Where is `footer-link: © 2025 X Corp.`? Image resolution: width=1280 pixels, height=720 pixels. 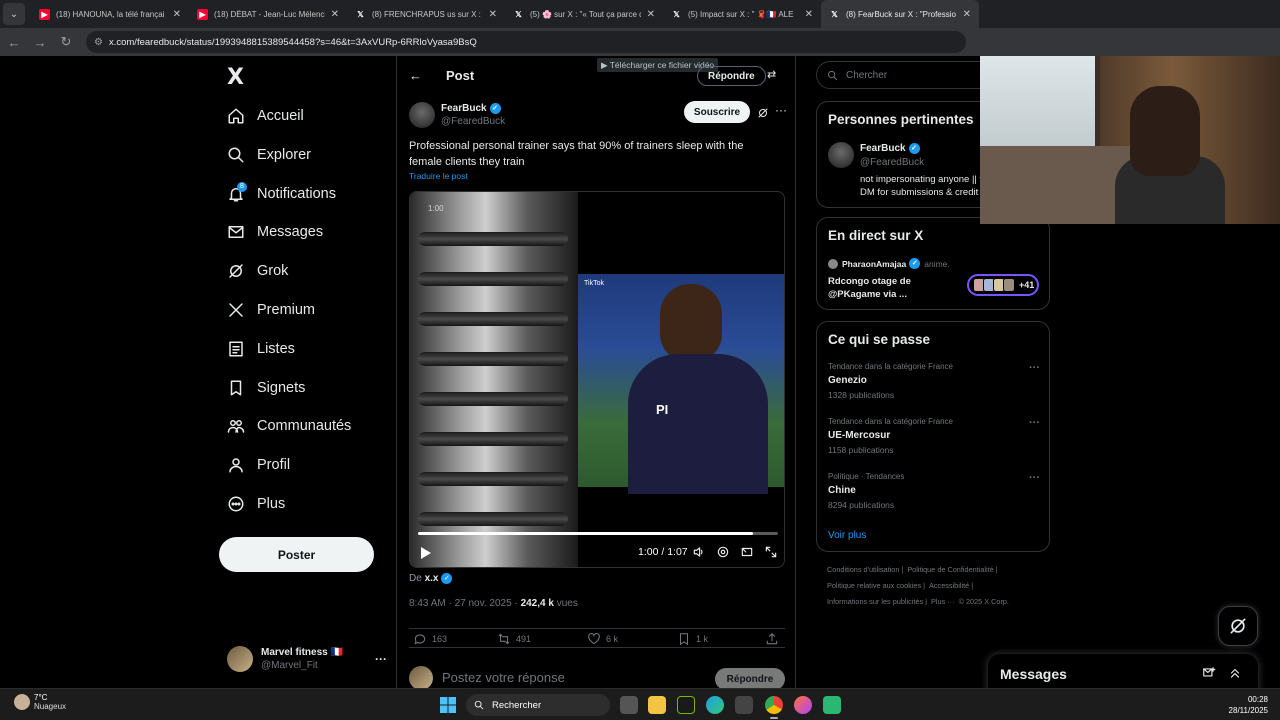
footer-link: © 2025 X Corp. is located at coordinates (984, 601).